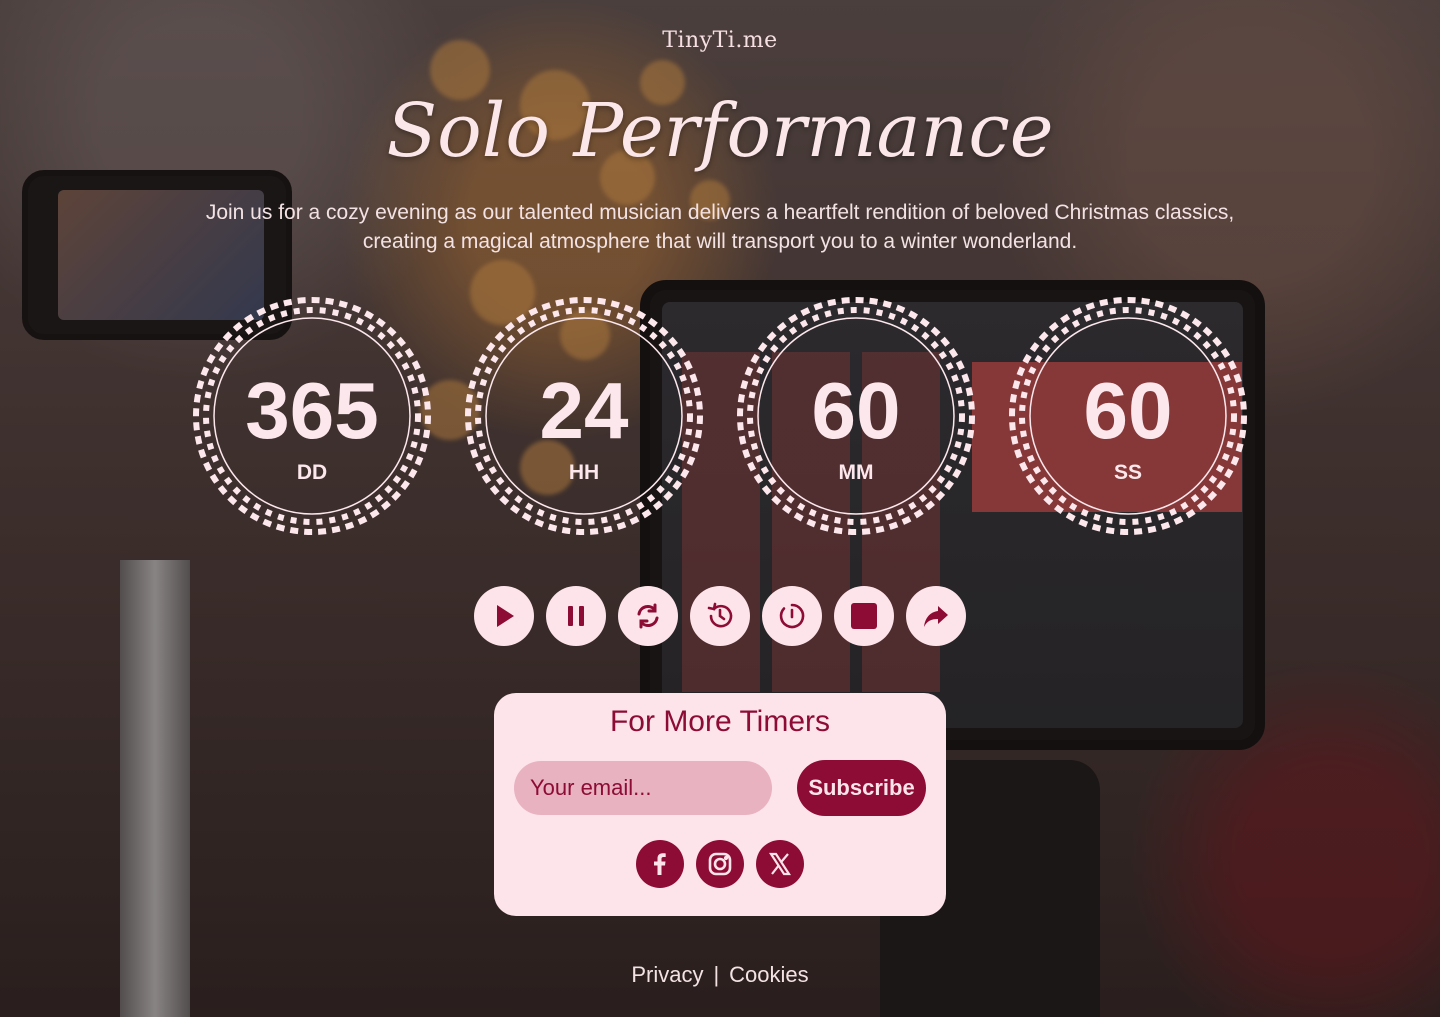 Image resolution: width=1440 pixels, height=1017 pixels. I want to click on share-icon, so click(936, 616).